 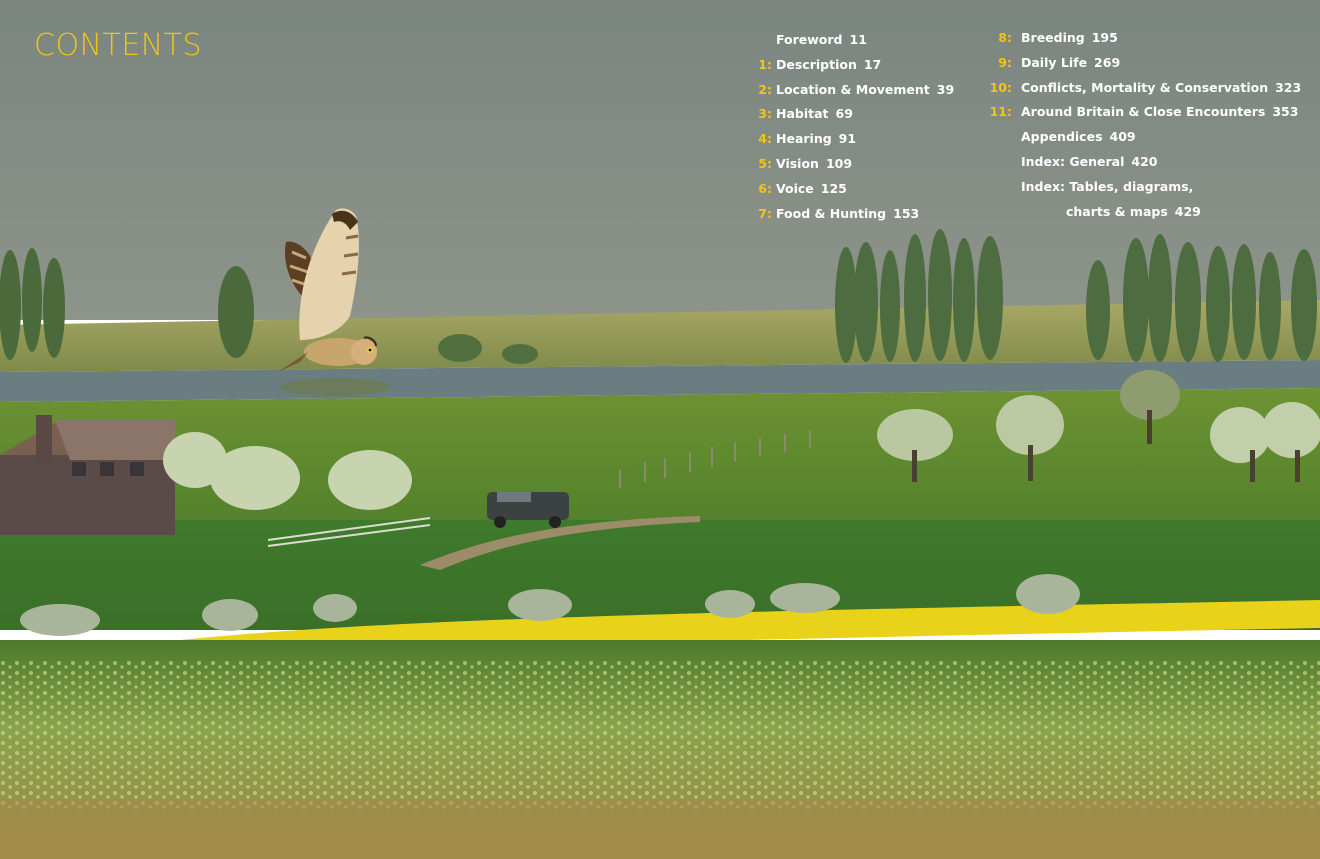 I want to click on page-number: 11, so click(x=858, y=39).